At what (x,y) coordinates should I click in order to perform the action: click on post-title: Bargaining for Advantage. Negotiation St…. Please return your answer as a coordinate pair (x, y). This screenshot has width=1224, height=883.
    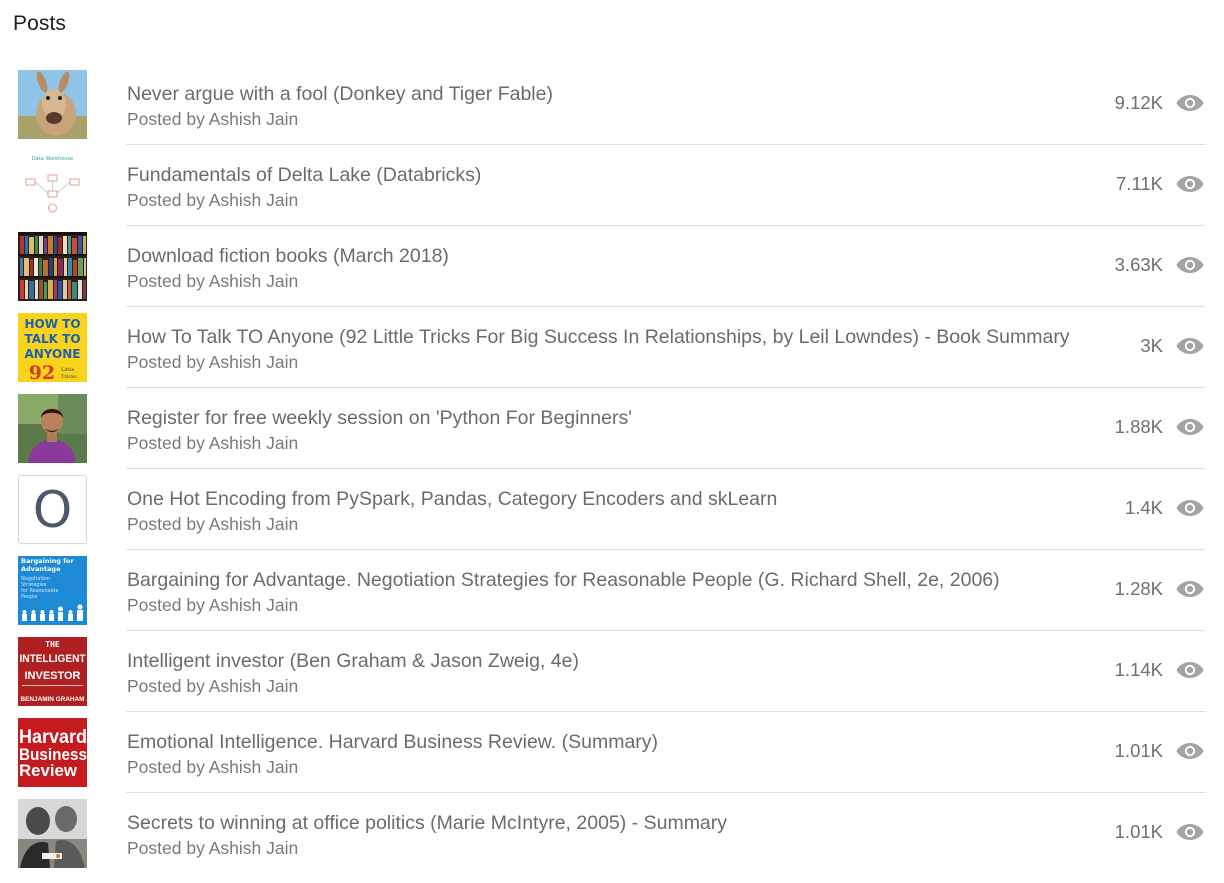
    Looking at the image, I should click on (600, 580).